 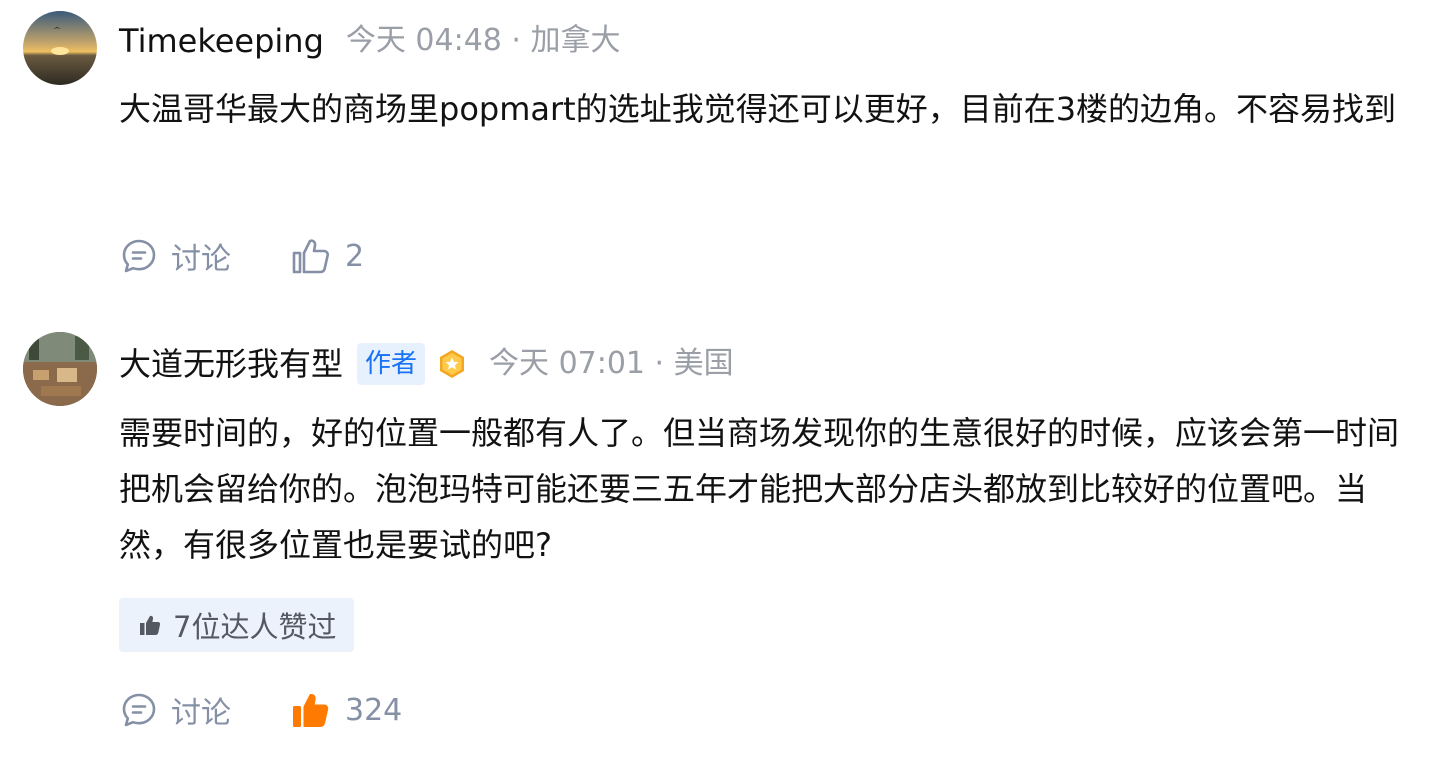 I want to click on like-button: 2, so click(x=327, y=256).